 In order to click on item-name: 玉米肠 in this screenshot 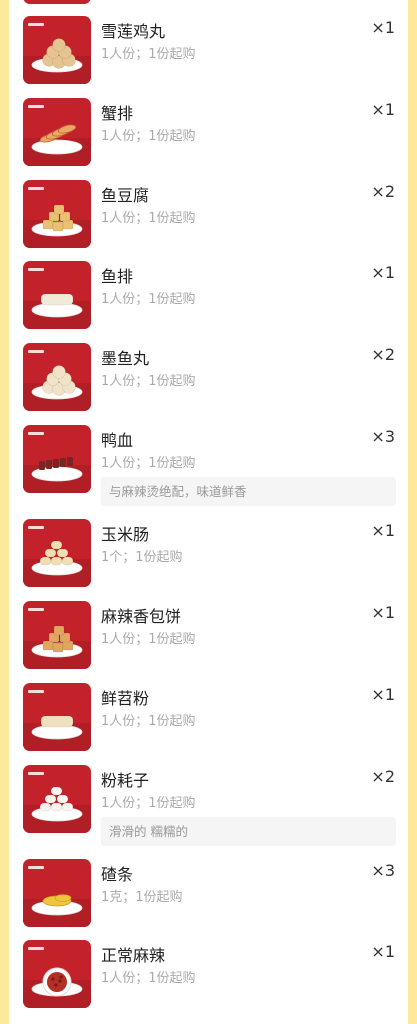, I will do `click(125, 534)`.